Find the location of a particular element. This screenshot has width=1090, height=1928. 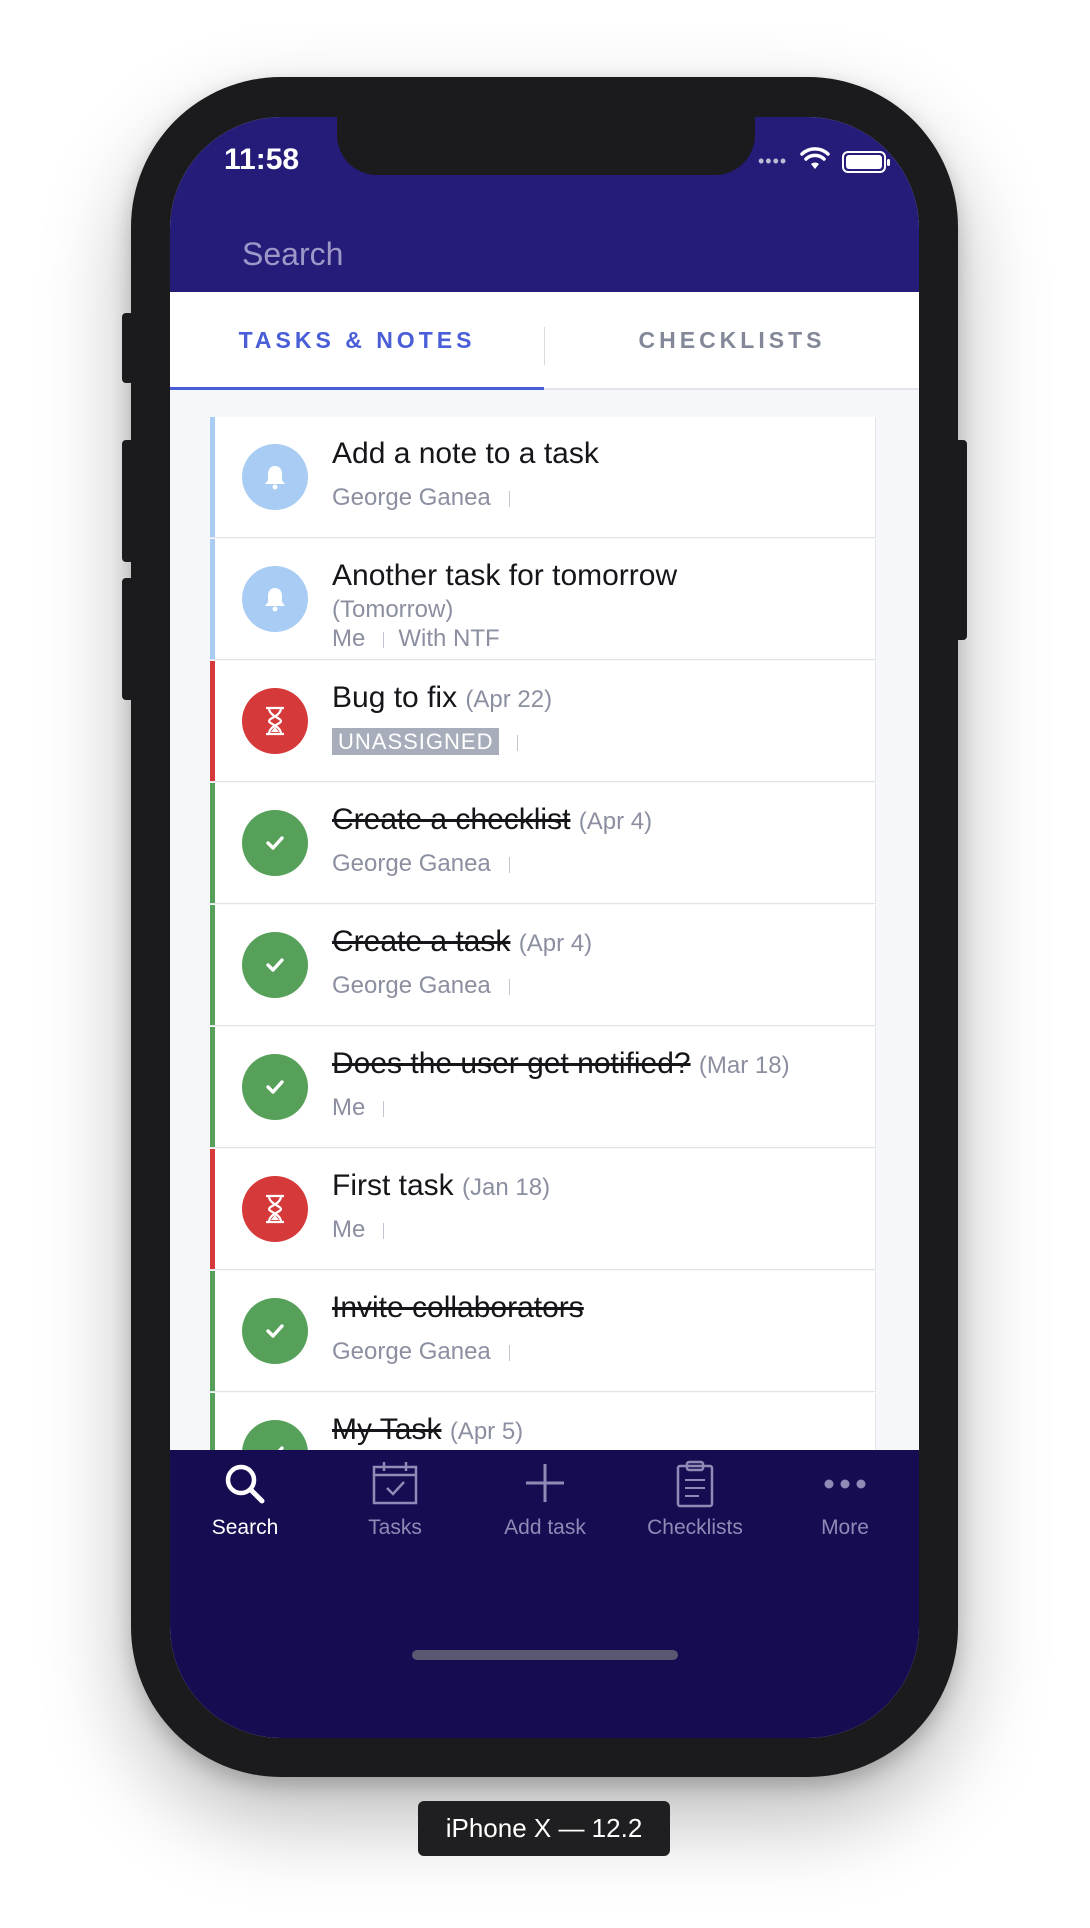

search-bar is located at coordinates (544, 254).